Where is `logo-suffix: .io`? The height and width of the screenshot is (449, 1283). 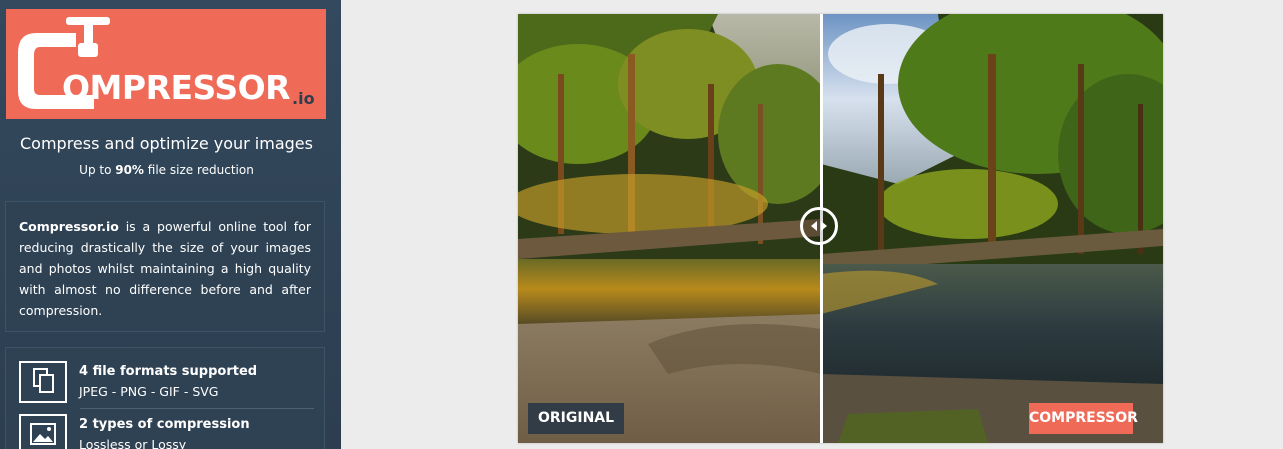 logo-suffix: .io is located at coordinates (303, 98).